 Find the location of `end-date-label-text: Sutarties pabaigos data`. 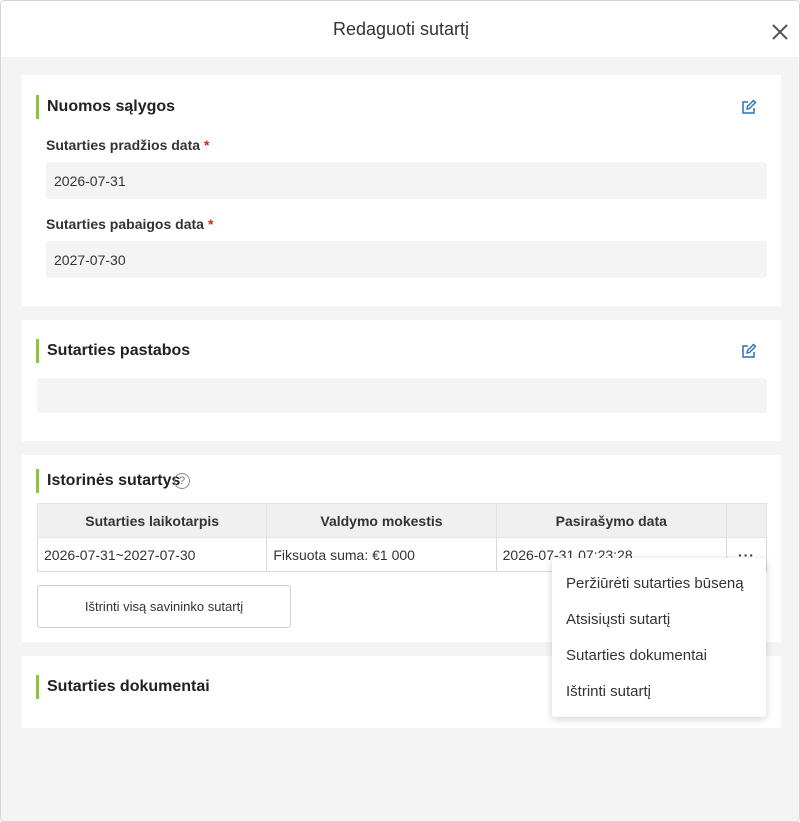

end-date-label-text: Sutarties pabaigos data is located at coordinates (125, 224).